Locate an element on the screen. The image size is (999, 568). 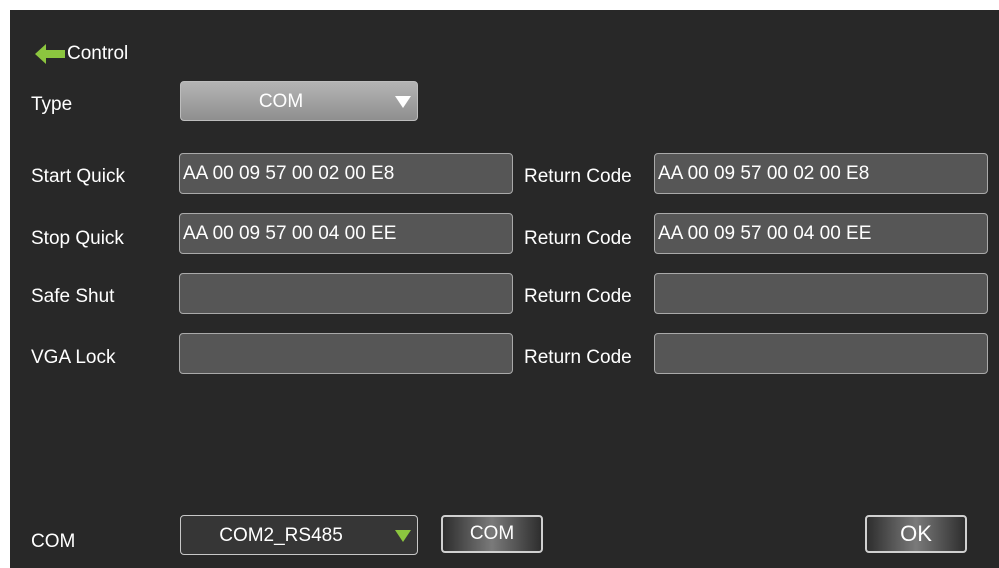
back-button: Control is located at coordinates (88, 54).